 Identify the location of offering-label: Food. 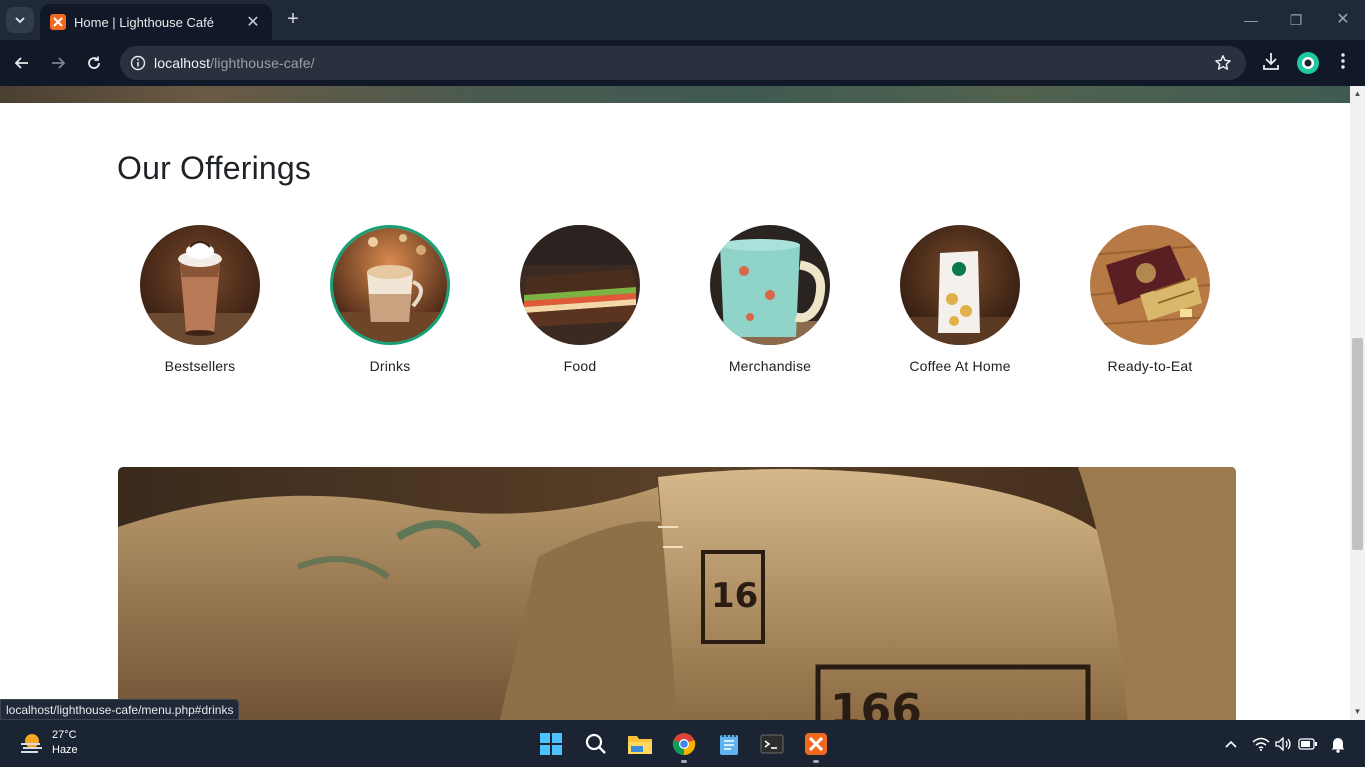
(580, 366).